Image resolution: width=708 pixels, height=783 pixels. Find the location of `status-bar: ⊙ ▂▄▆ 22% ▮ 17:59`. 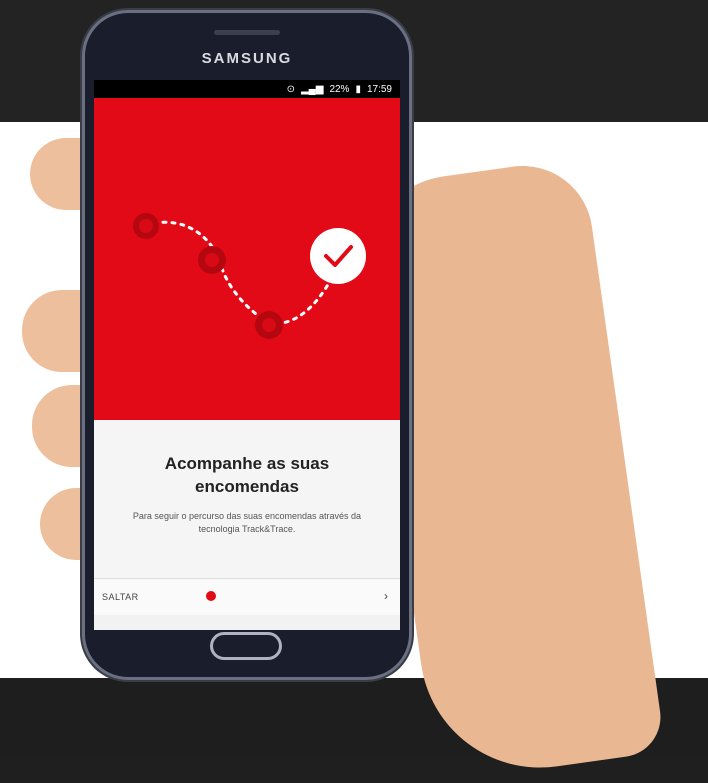

status-bar: ⊙ ▂▄▆ 22% ▮ 17:59 is located at coordinates (247, 89).